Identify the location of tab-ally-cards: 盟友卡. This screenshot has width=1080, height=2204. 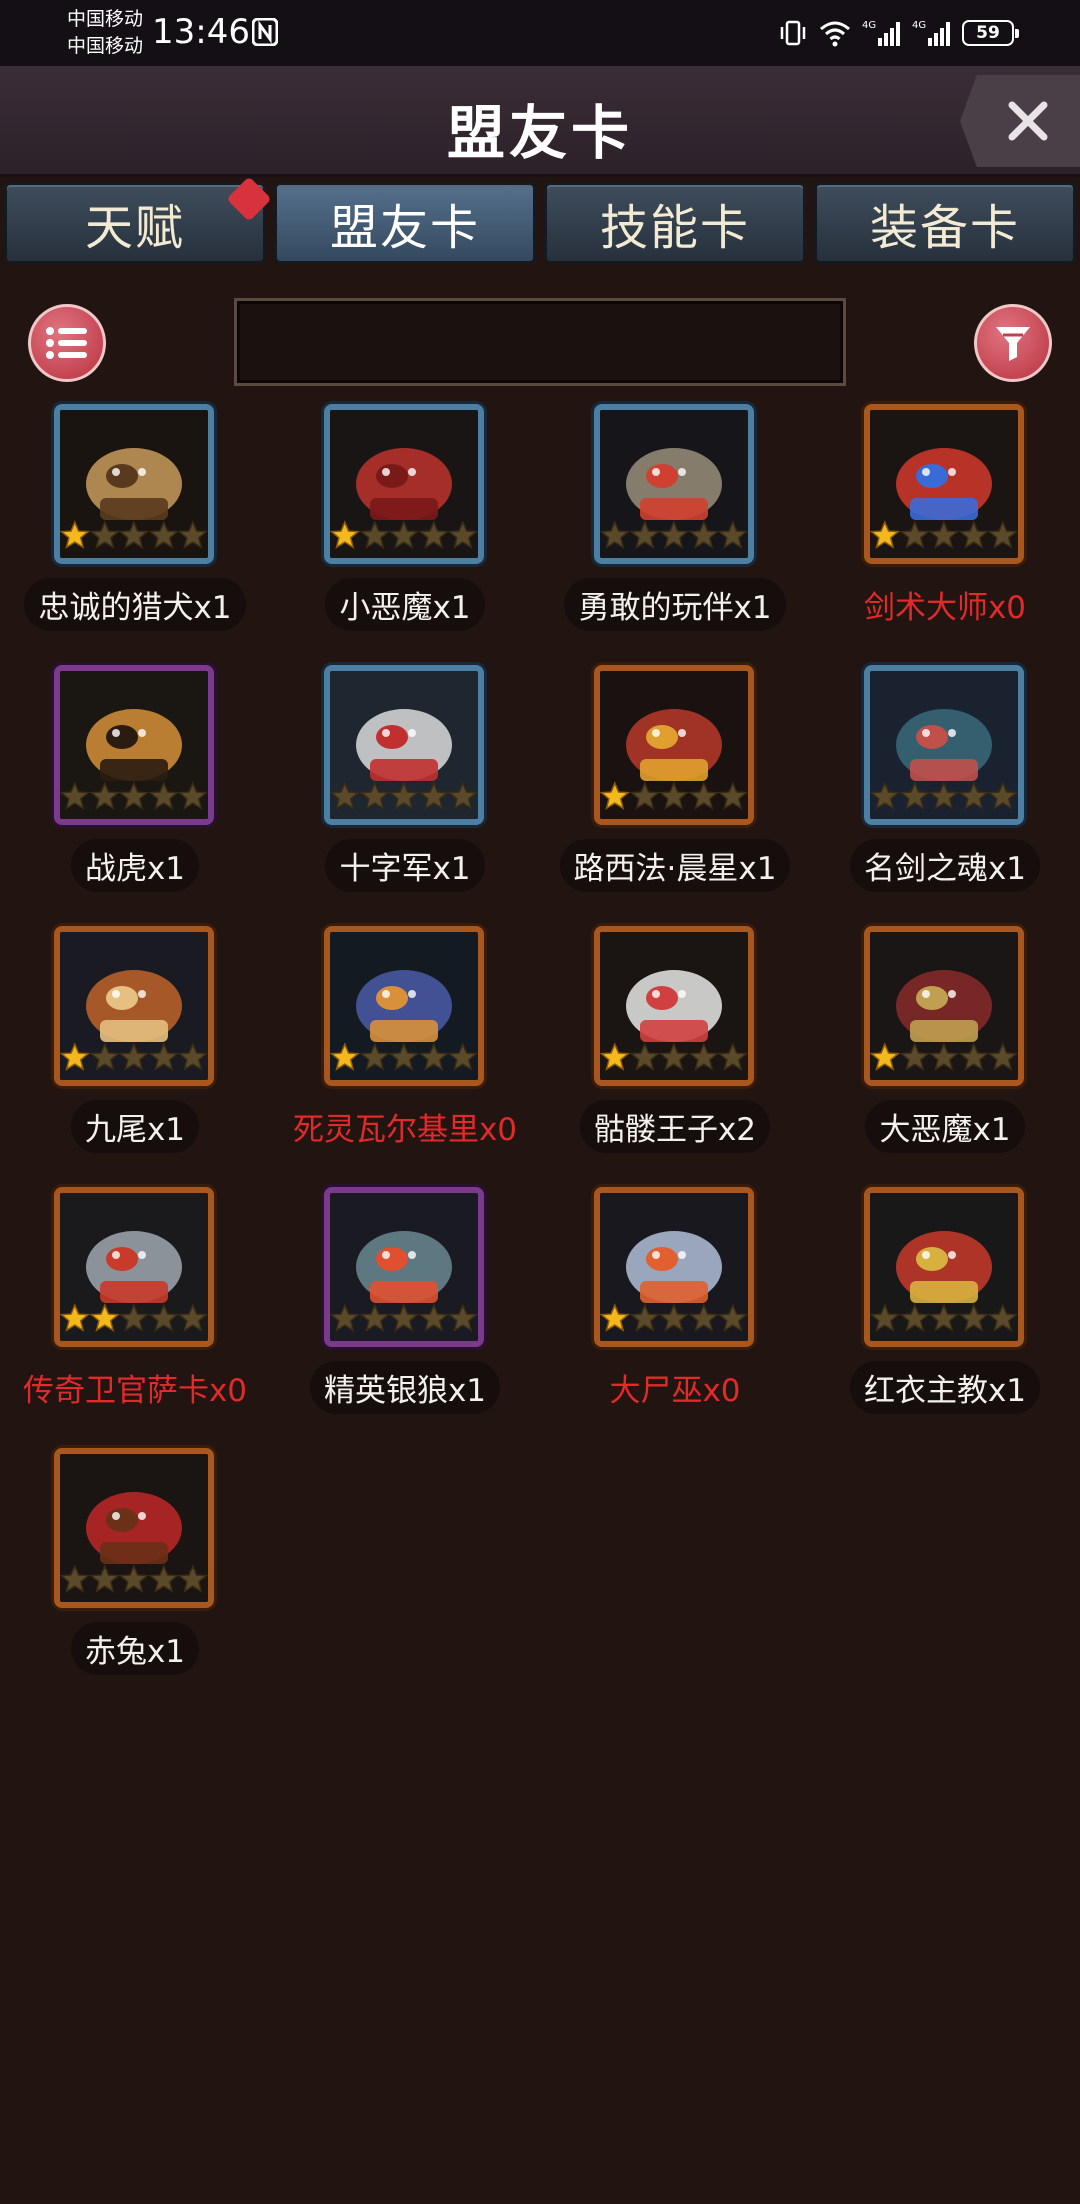
(405, 223).